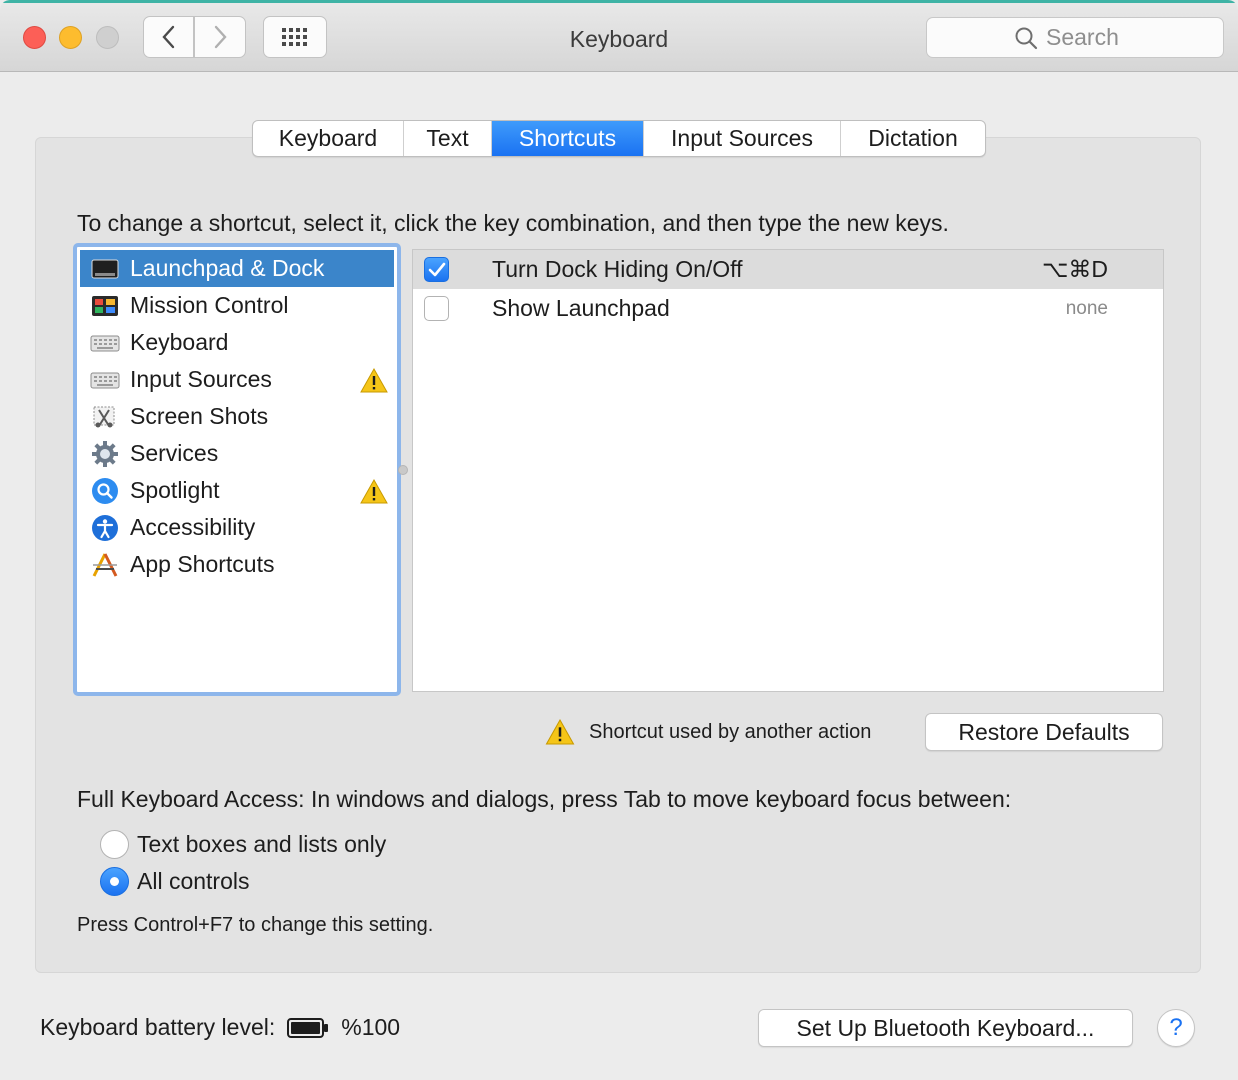 This screenshot has height=1080, width=1238. What do you see at coordinates (328, 138) in the screenshot?
I see `tab-keyboard: Keyboard` at bounding box center [328, 138].